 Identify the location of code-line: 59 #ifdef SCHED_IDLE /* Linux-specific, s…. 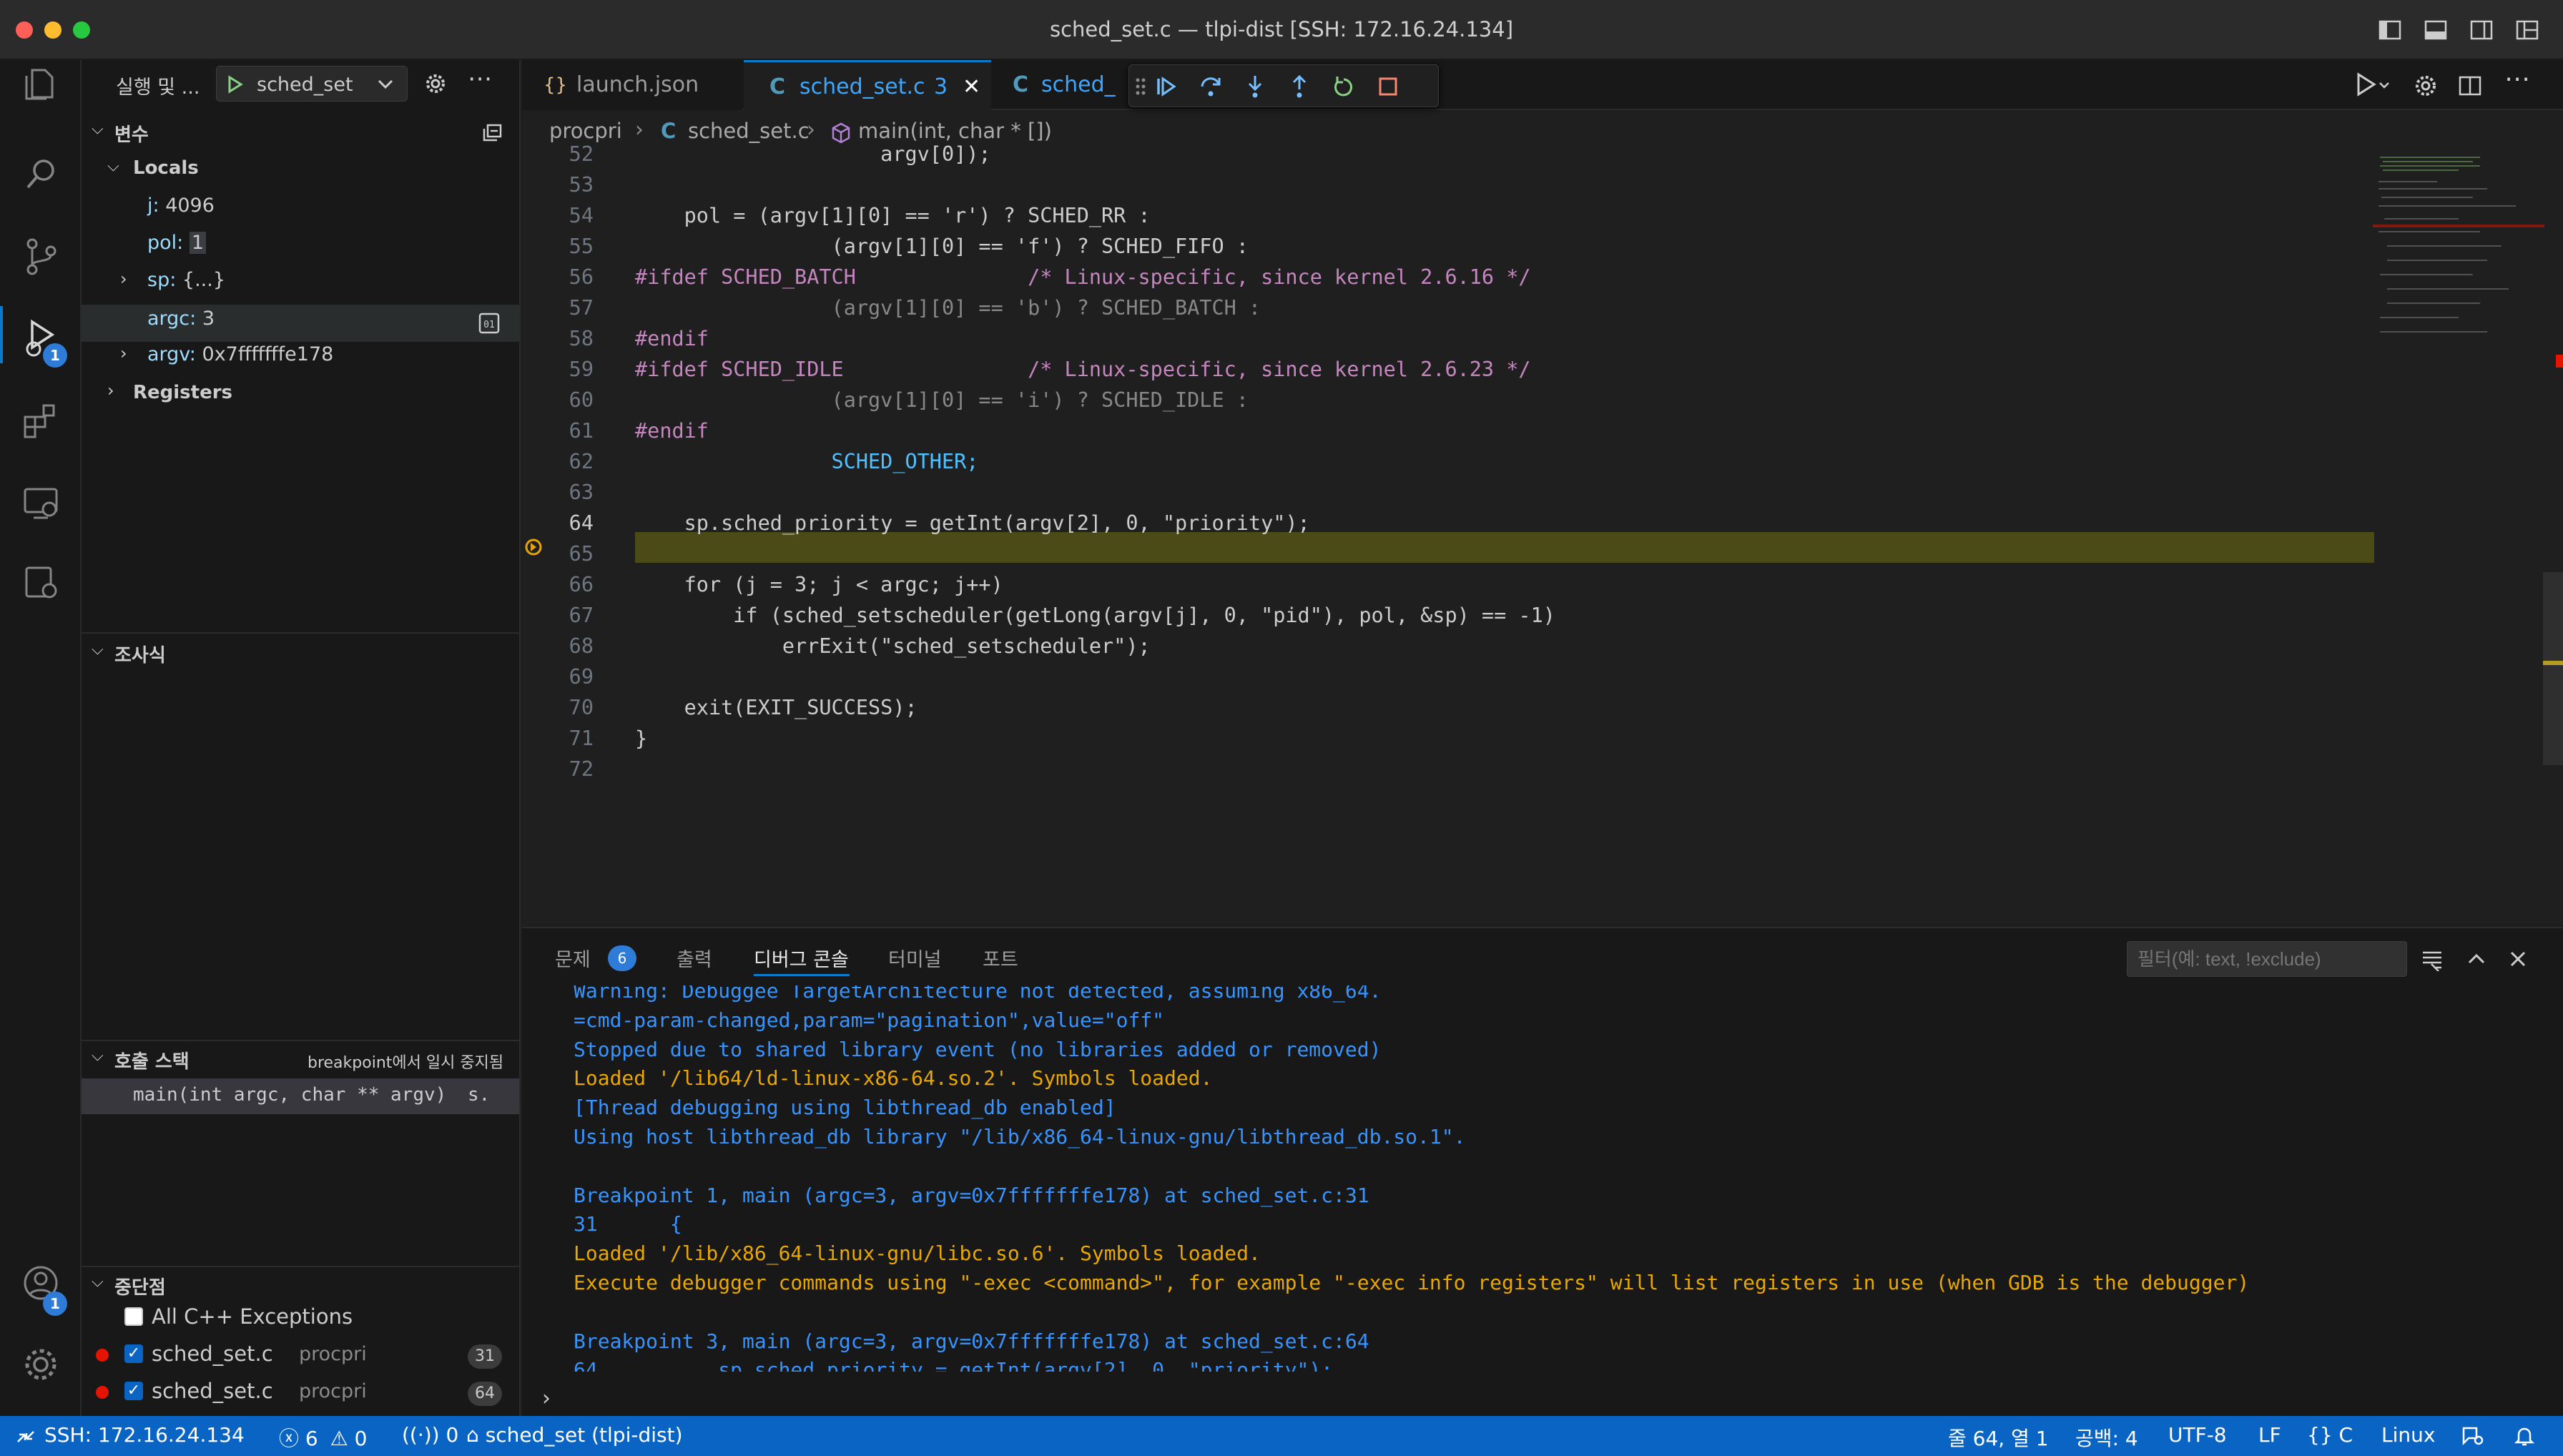
(1448, 369).